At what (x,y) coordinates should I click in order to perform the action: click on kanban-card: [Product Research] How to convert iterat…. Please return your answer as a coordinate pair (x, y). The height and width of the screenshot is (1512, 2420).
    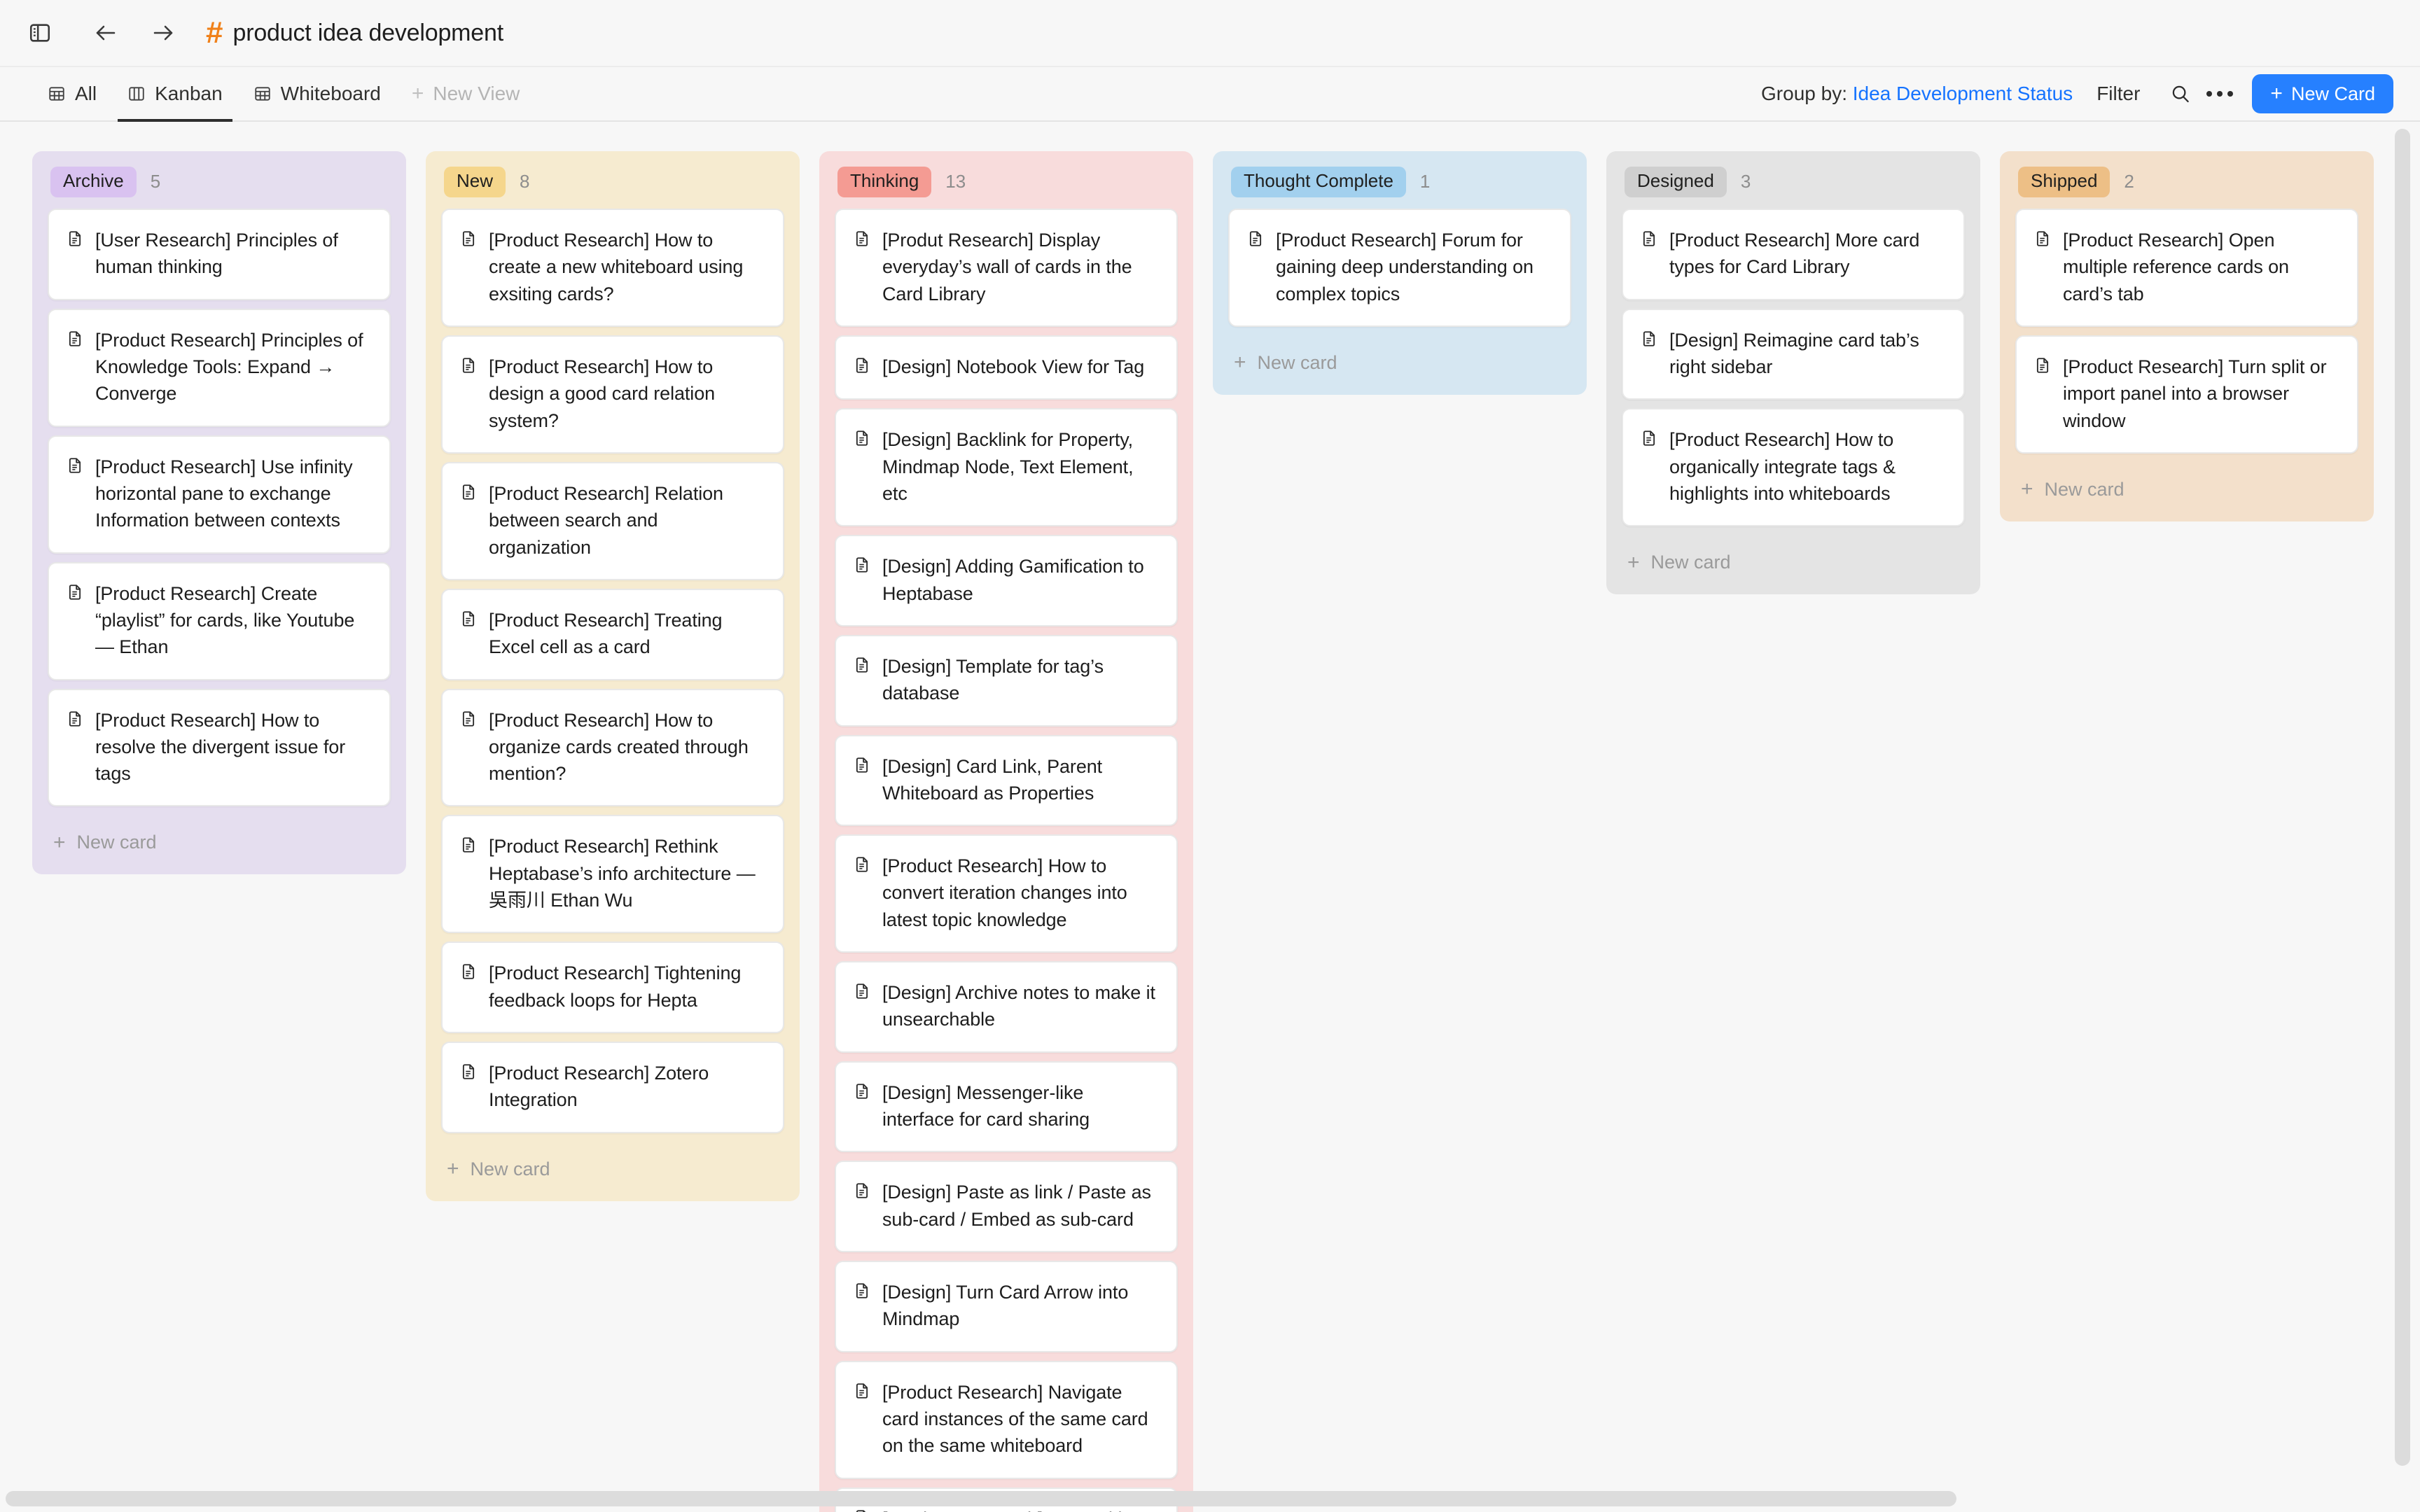
    Looking at the image, I should click on (1006, 893).